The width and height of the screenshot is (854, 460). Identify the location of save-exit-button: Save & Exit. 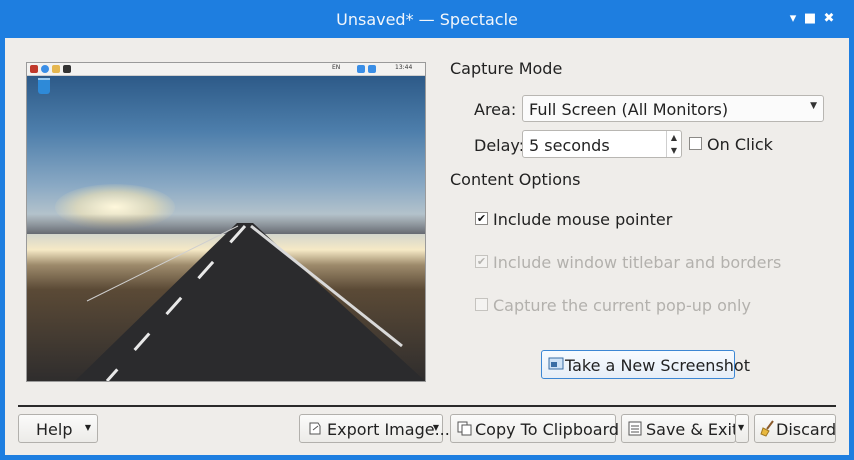
(680, 428).